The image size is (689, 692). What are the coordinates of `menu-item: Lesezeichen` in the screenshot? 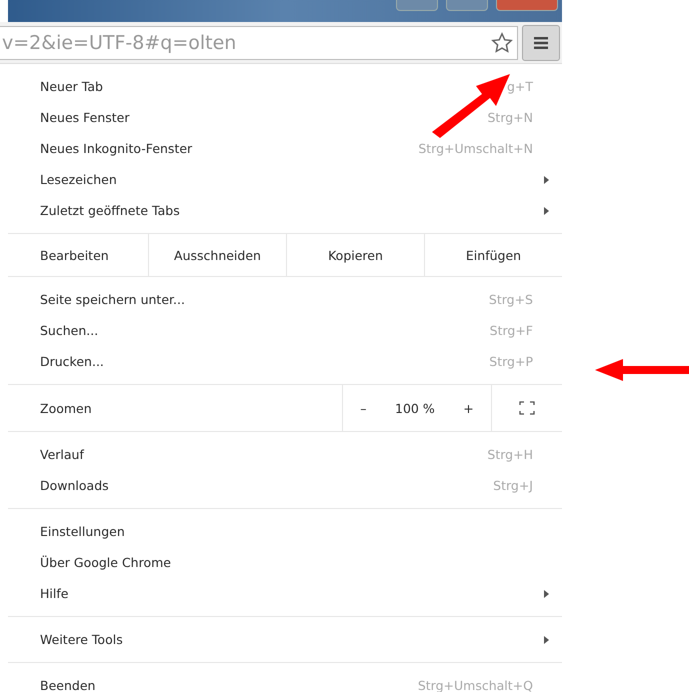 It's located at (78, 179).